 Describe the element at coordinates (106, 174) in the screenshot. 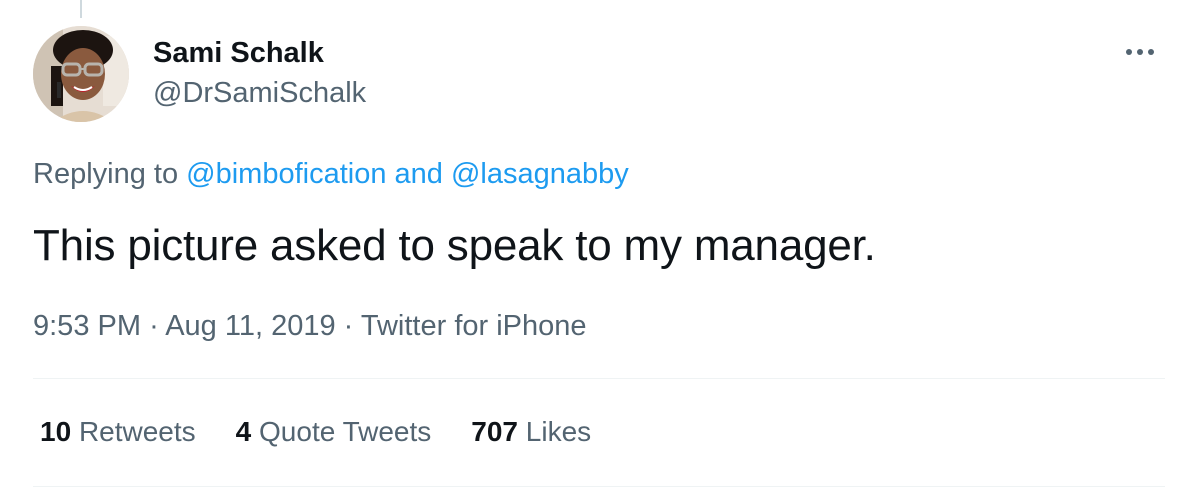

I see `reply-prefix: Replying to` at that location.